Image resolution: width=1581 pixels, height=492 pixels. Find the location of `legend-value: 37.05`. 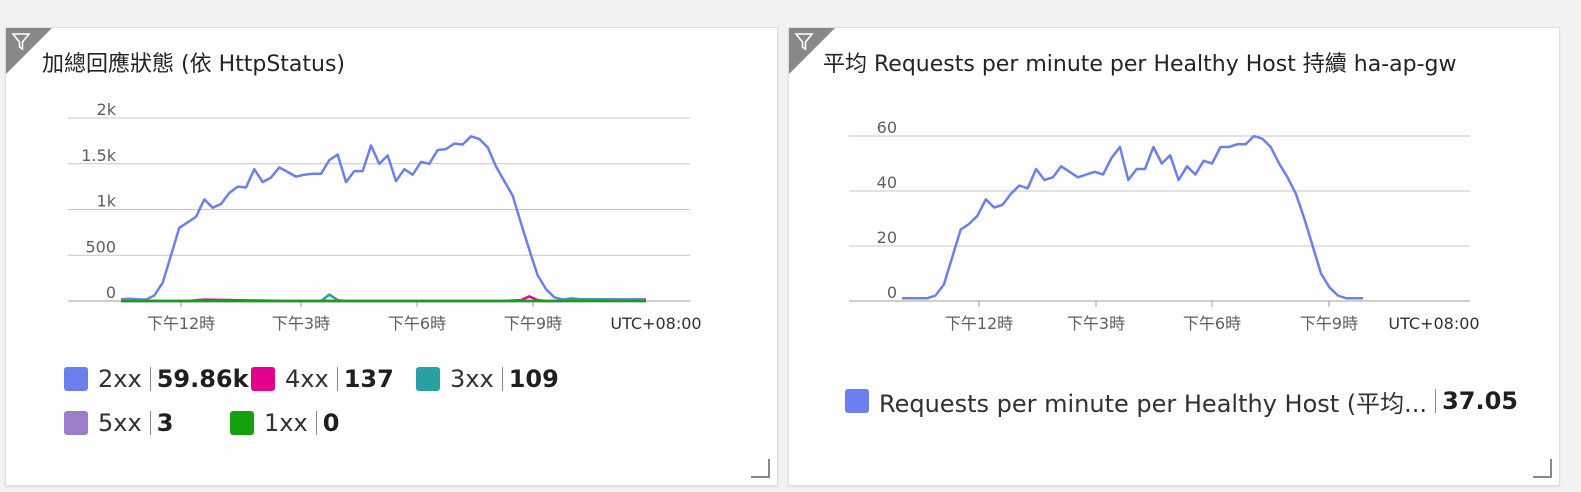

legend-value: 37.05 is located at coordinates (1480, 401).